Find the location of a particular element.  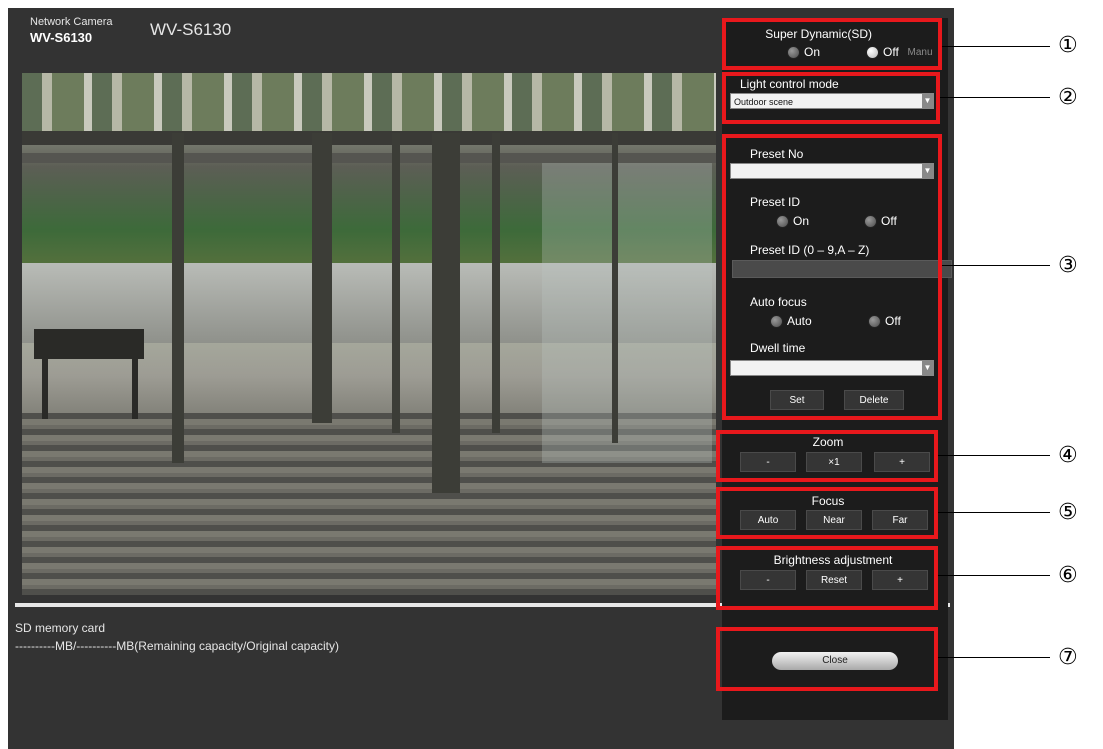

callout-number-6: ⑥ is located at coordinates (1068, 575).